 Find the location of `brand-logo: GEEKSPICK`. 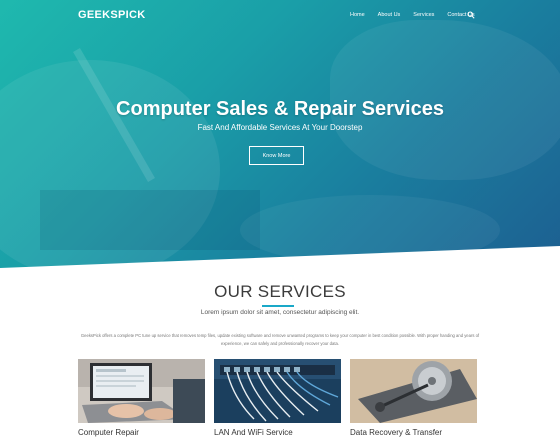

brand-logo: GEEKSPICK is located at coordinates (112, 15).